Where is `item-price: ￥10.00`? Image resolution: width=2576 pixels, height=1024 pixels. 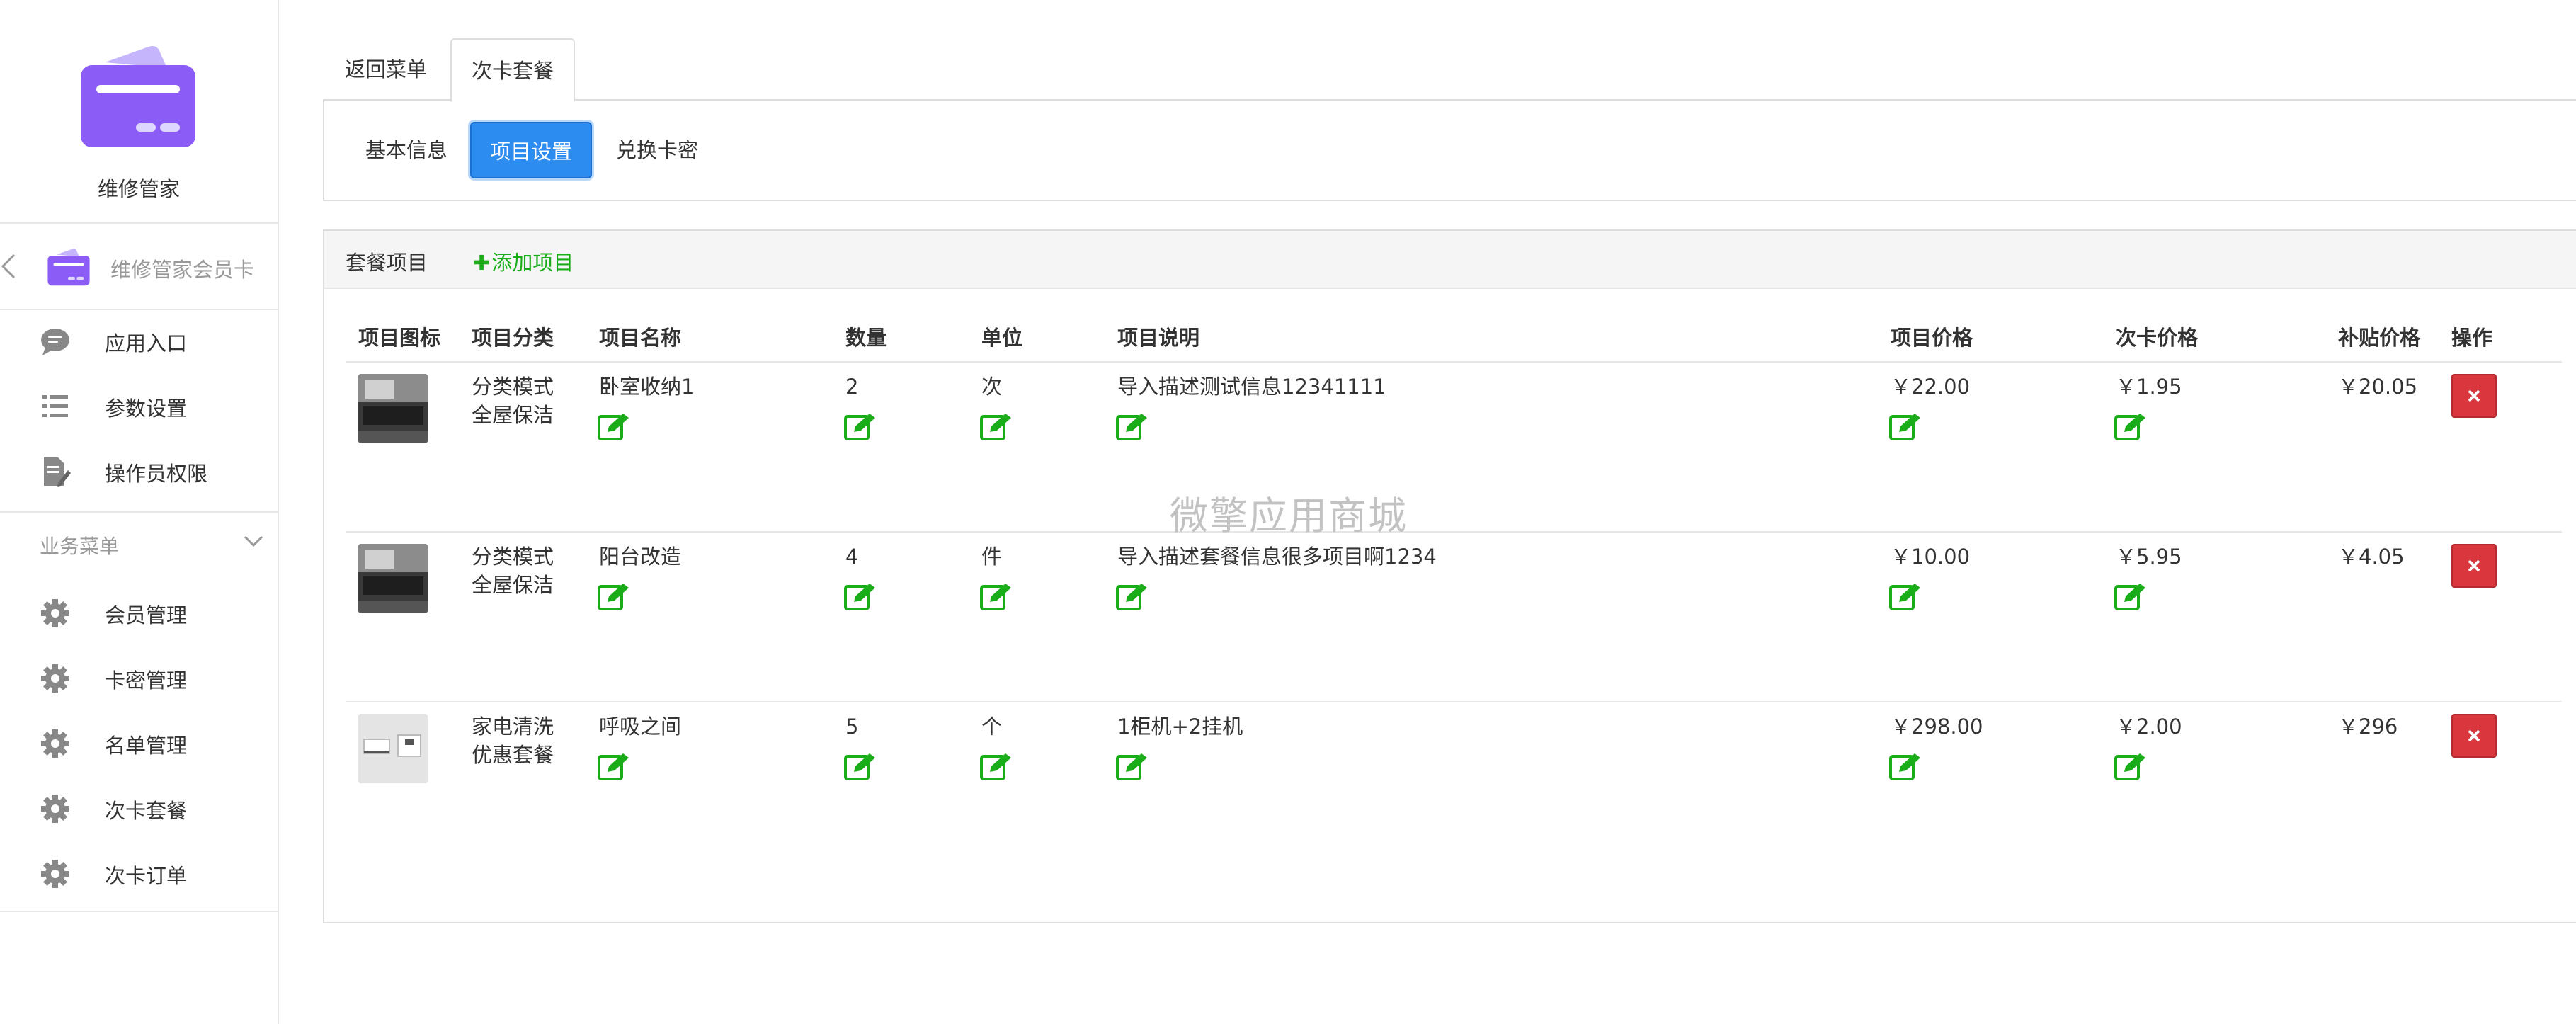 item-price: ￥10.00 is located at coordinates (1931, 557).